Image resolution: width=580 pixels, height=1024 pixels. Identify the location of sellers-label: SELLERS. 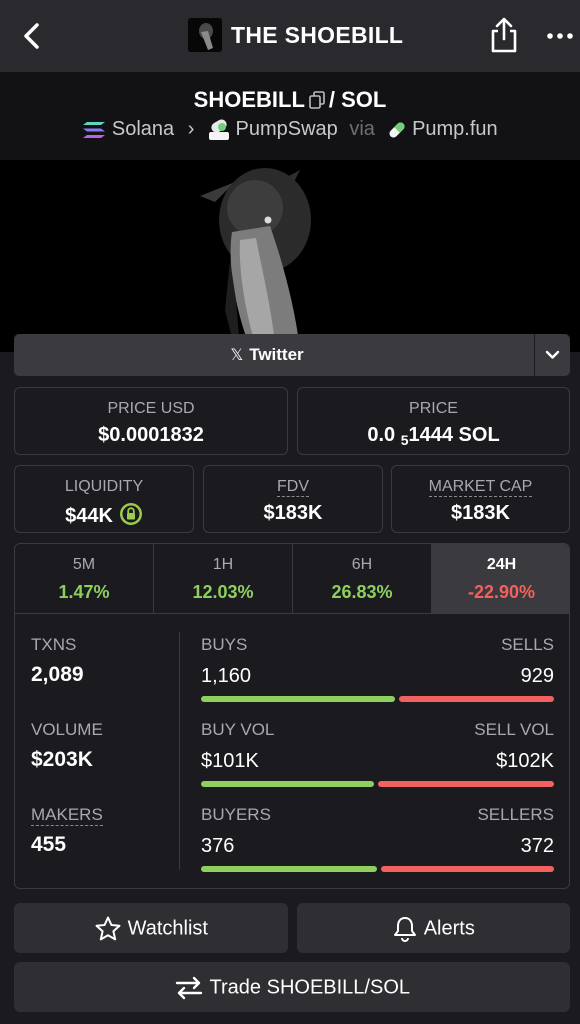
(515, 814).